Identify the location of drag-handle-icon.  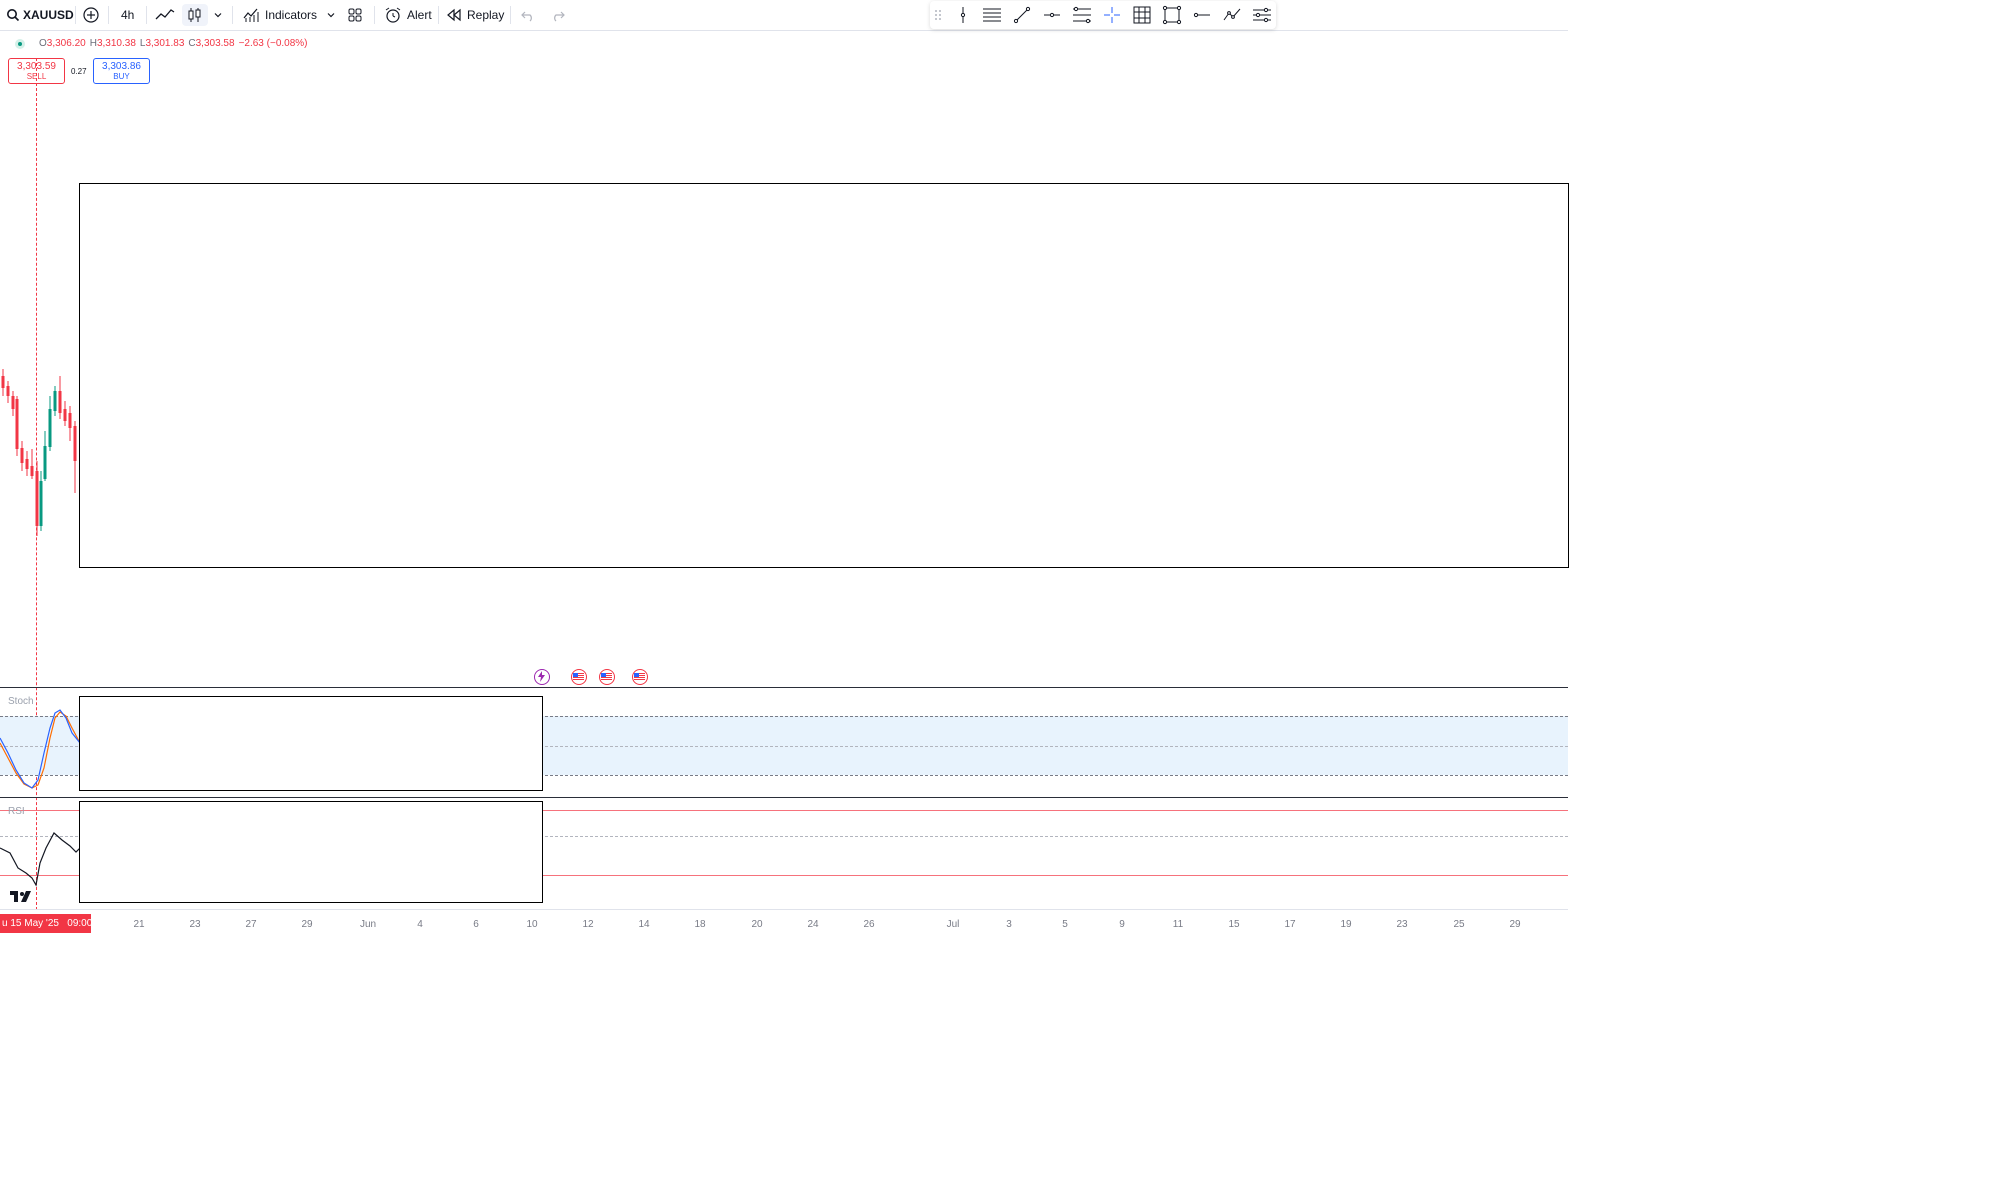
(938, 15).